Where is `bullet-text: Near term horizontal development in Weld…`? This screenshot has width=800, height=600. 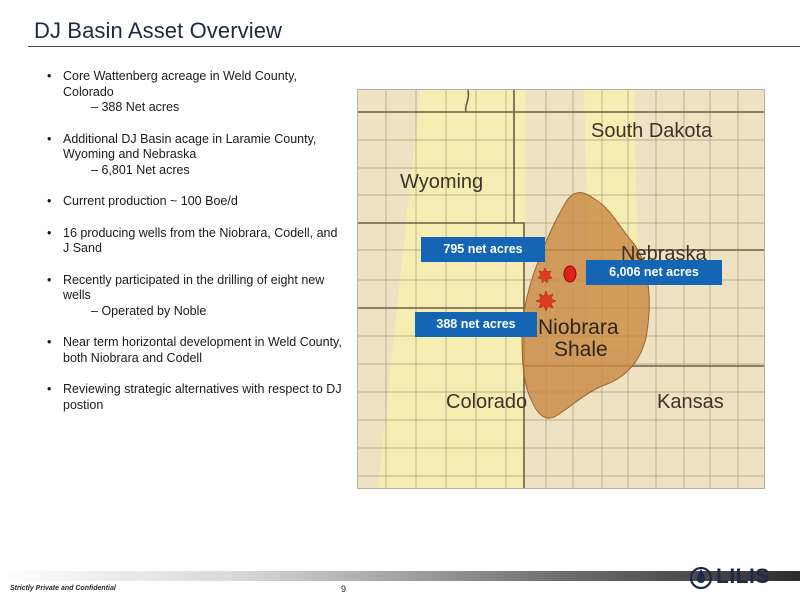 bullet-text: Near term horizontal development in Weld… is located at coordinates (202, 350).